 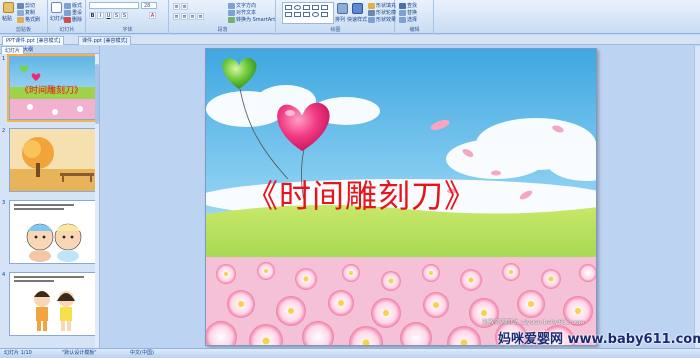 What do you see at coordinates (92, 15) in the screenshot?
I see `bold-button: B` at bounding box center [92, 15].